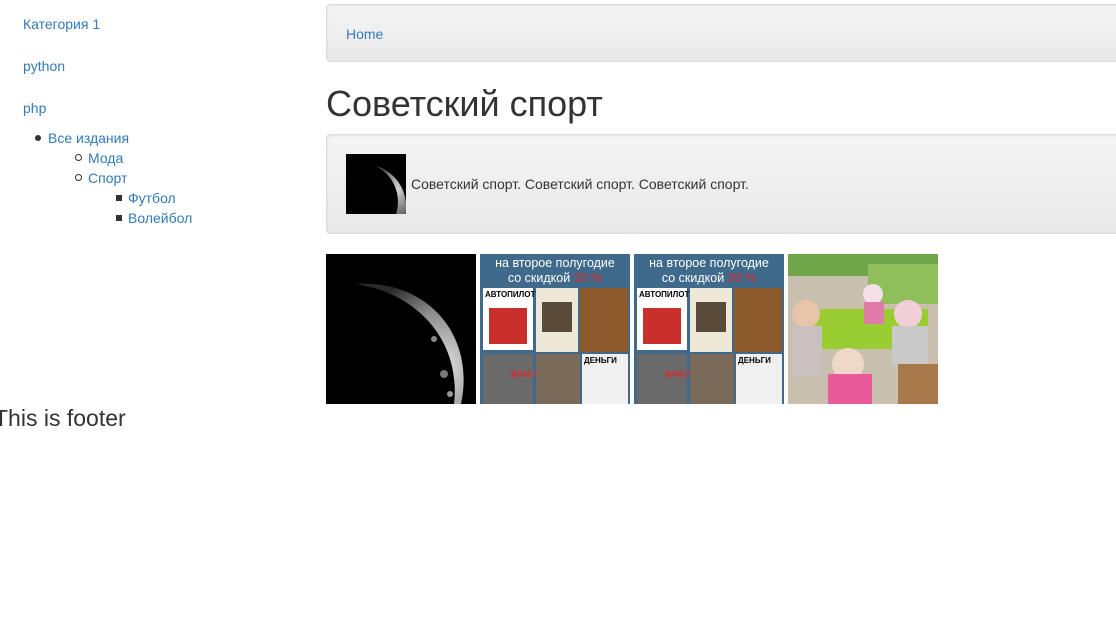  I want to click on breadcrumb: Home, so click(721, 33).